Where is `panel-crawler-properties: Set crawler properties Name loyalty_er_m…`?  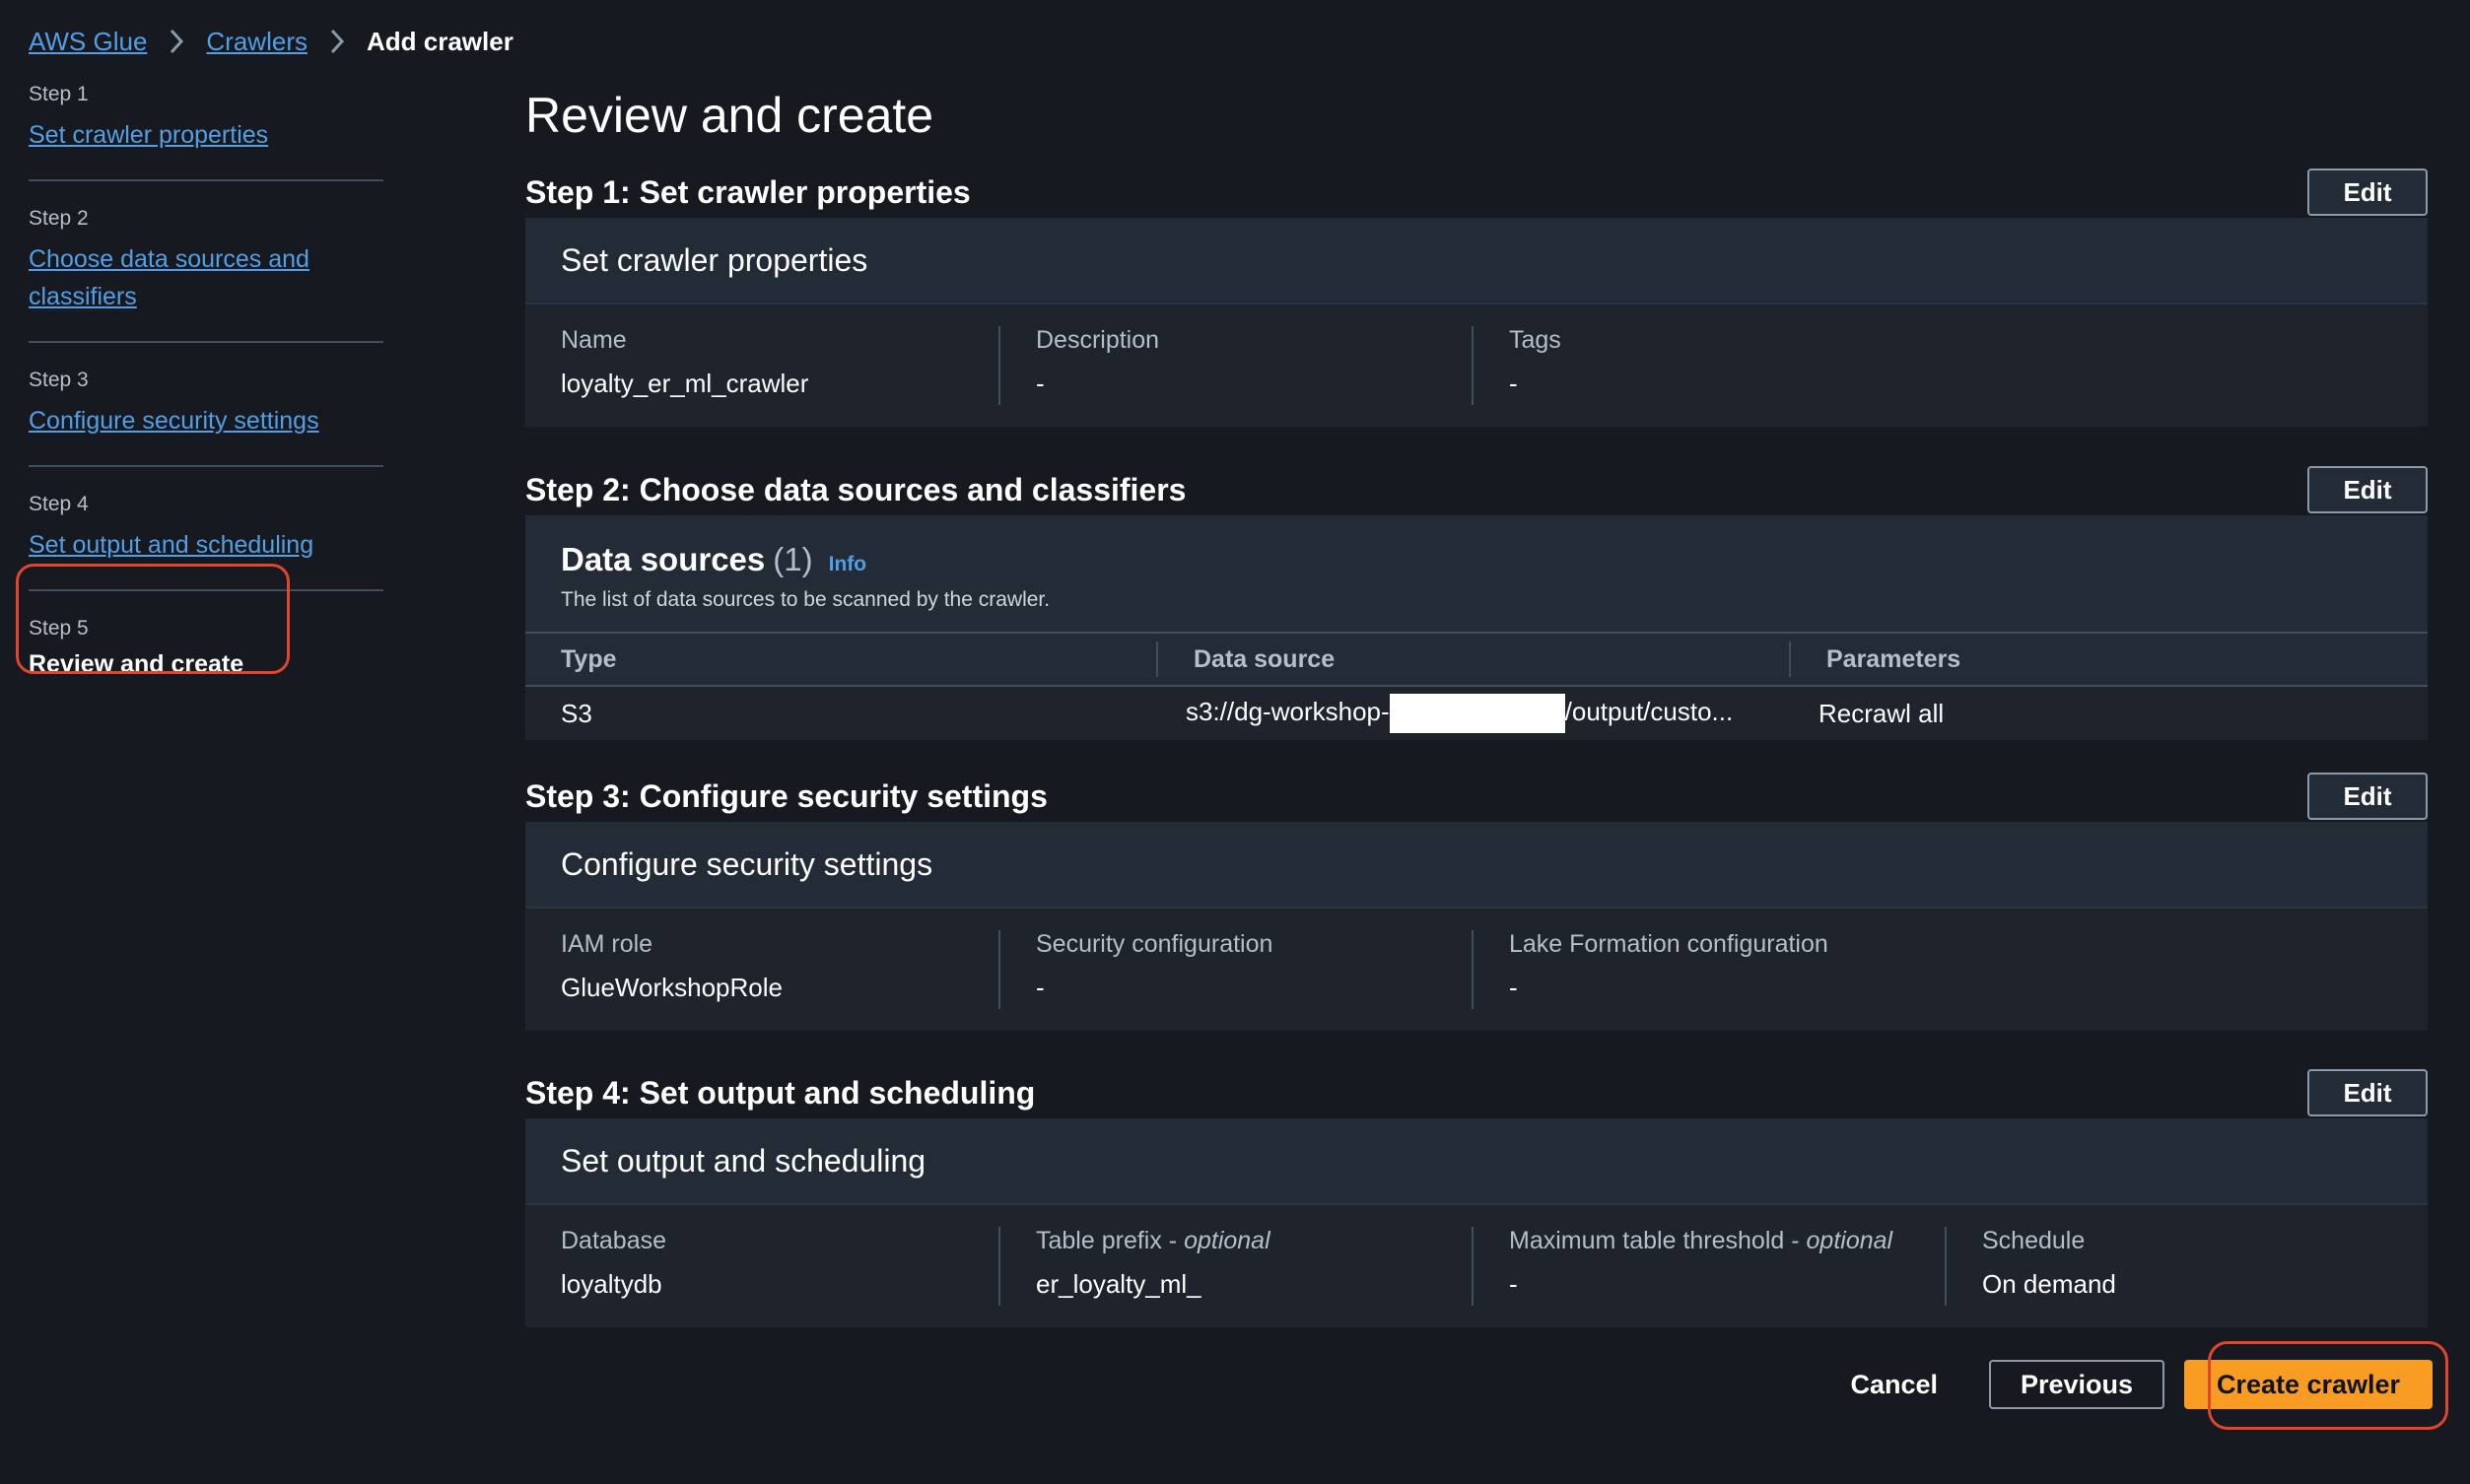 panel-crawler-properties: Set crawler properties Name loyalty_er_m… is located at coordinates (1476, 322).